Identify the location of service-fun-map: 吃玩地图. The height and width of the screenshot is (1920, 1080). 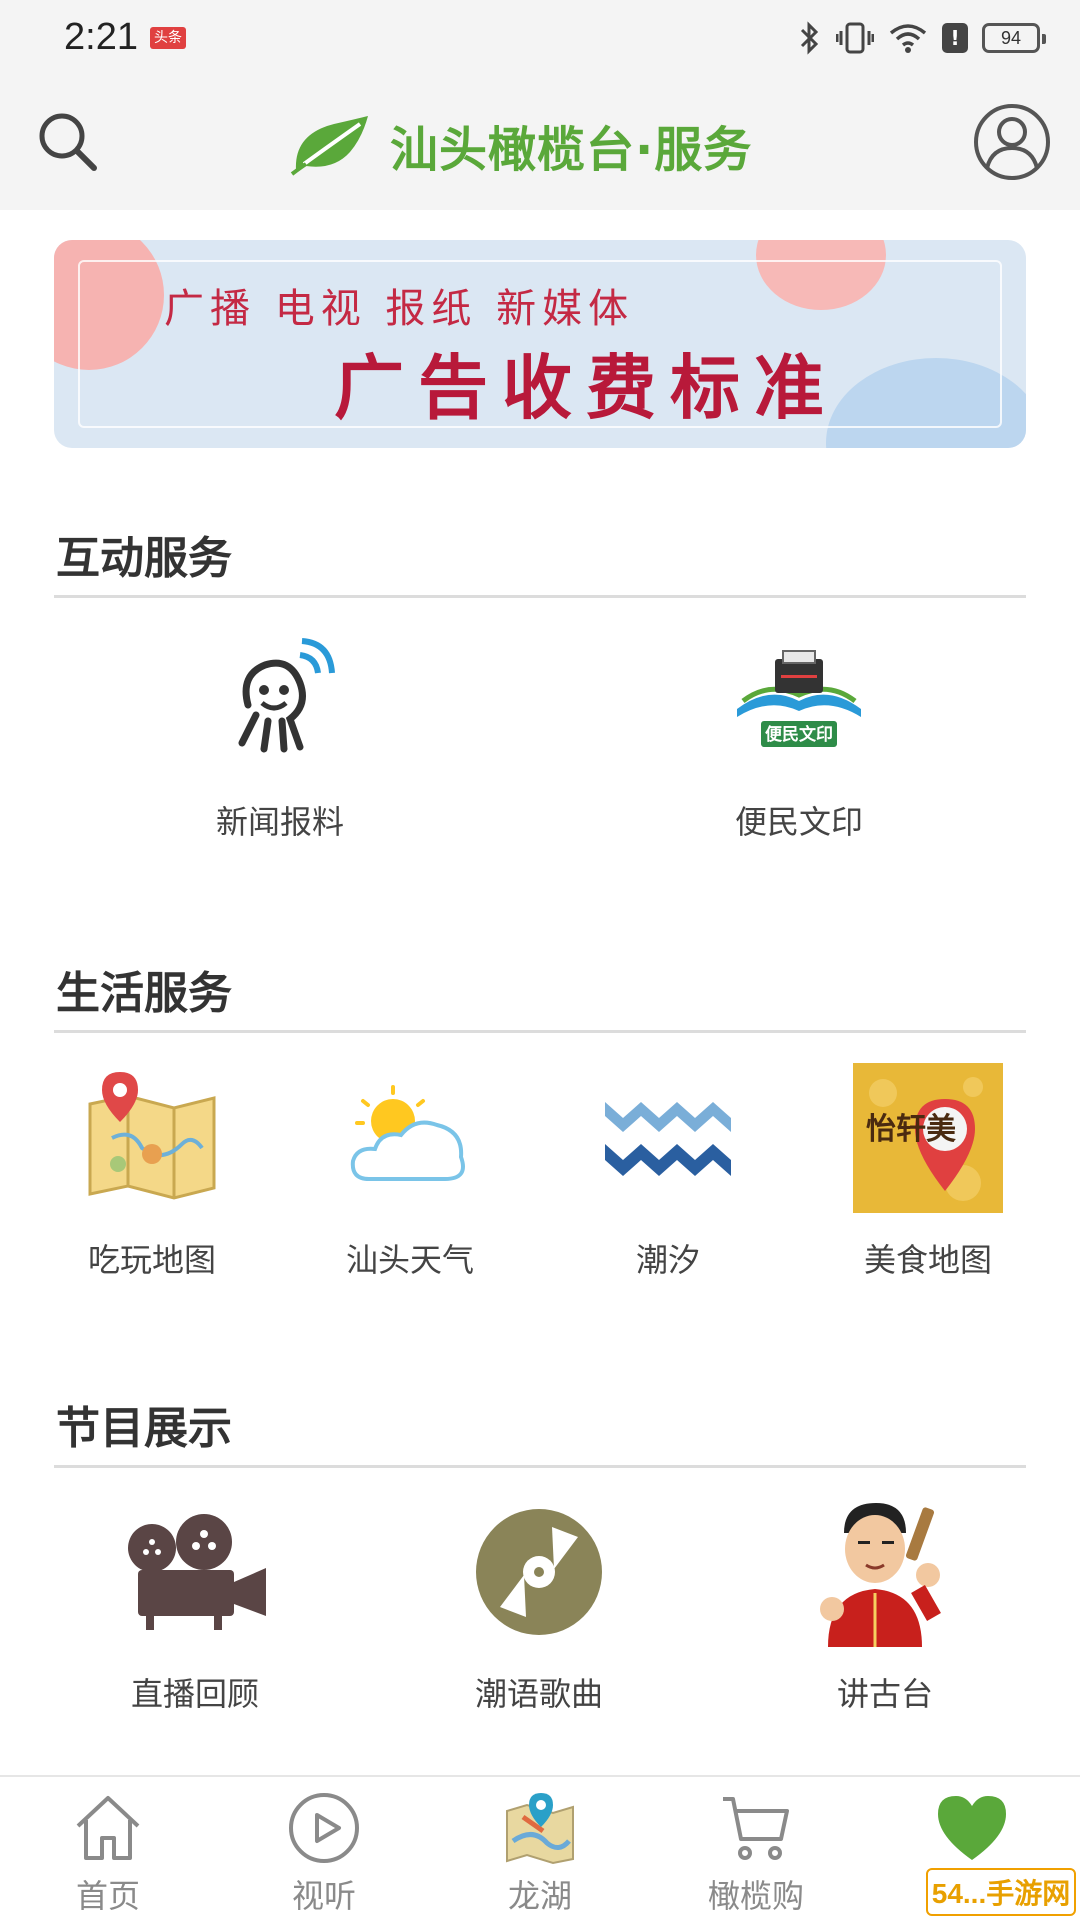
(152, 1172).